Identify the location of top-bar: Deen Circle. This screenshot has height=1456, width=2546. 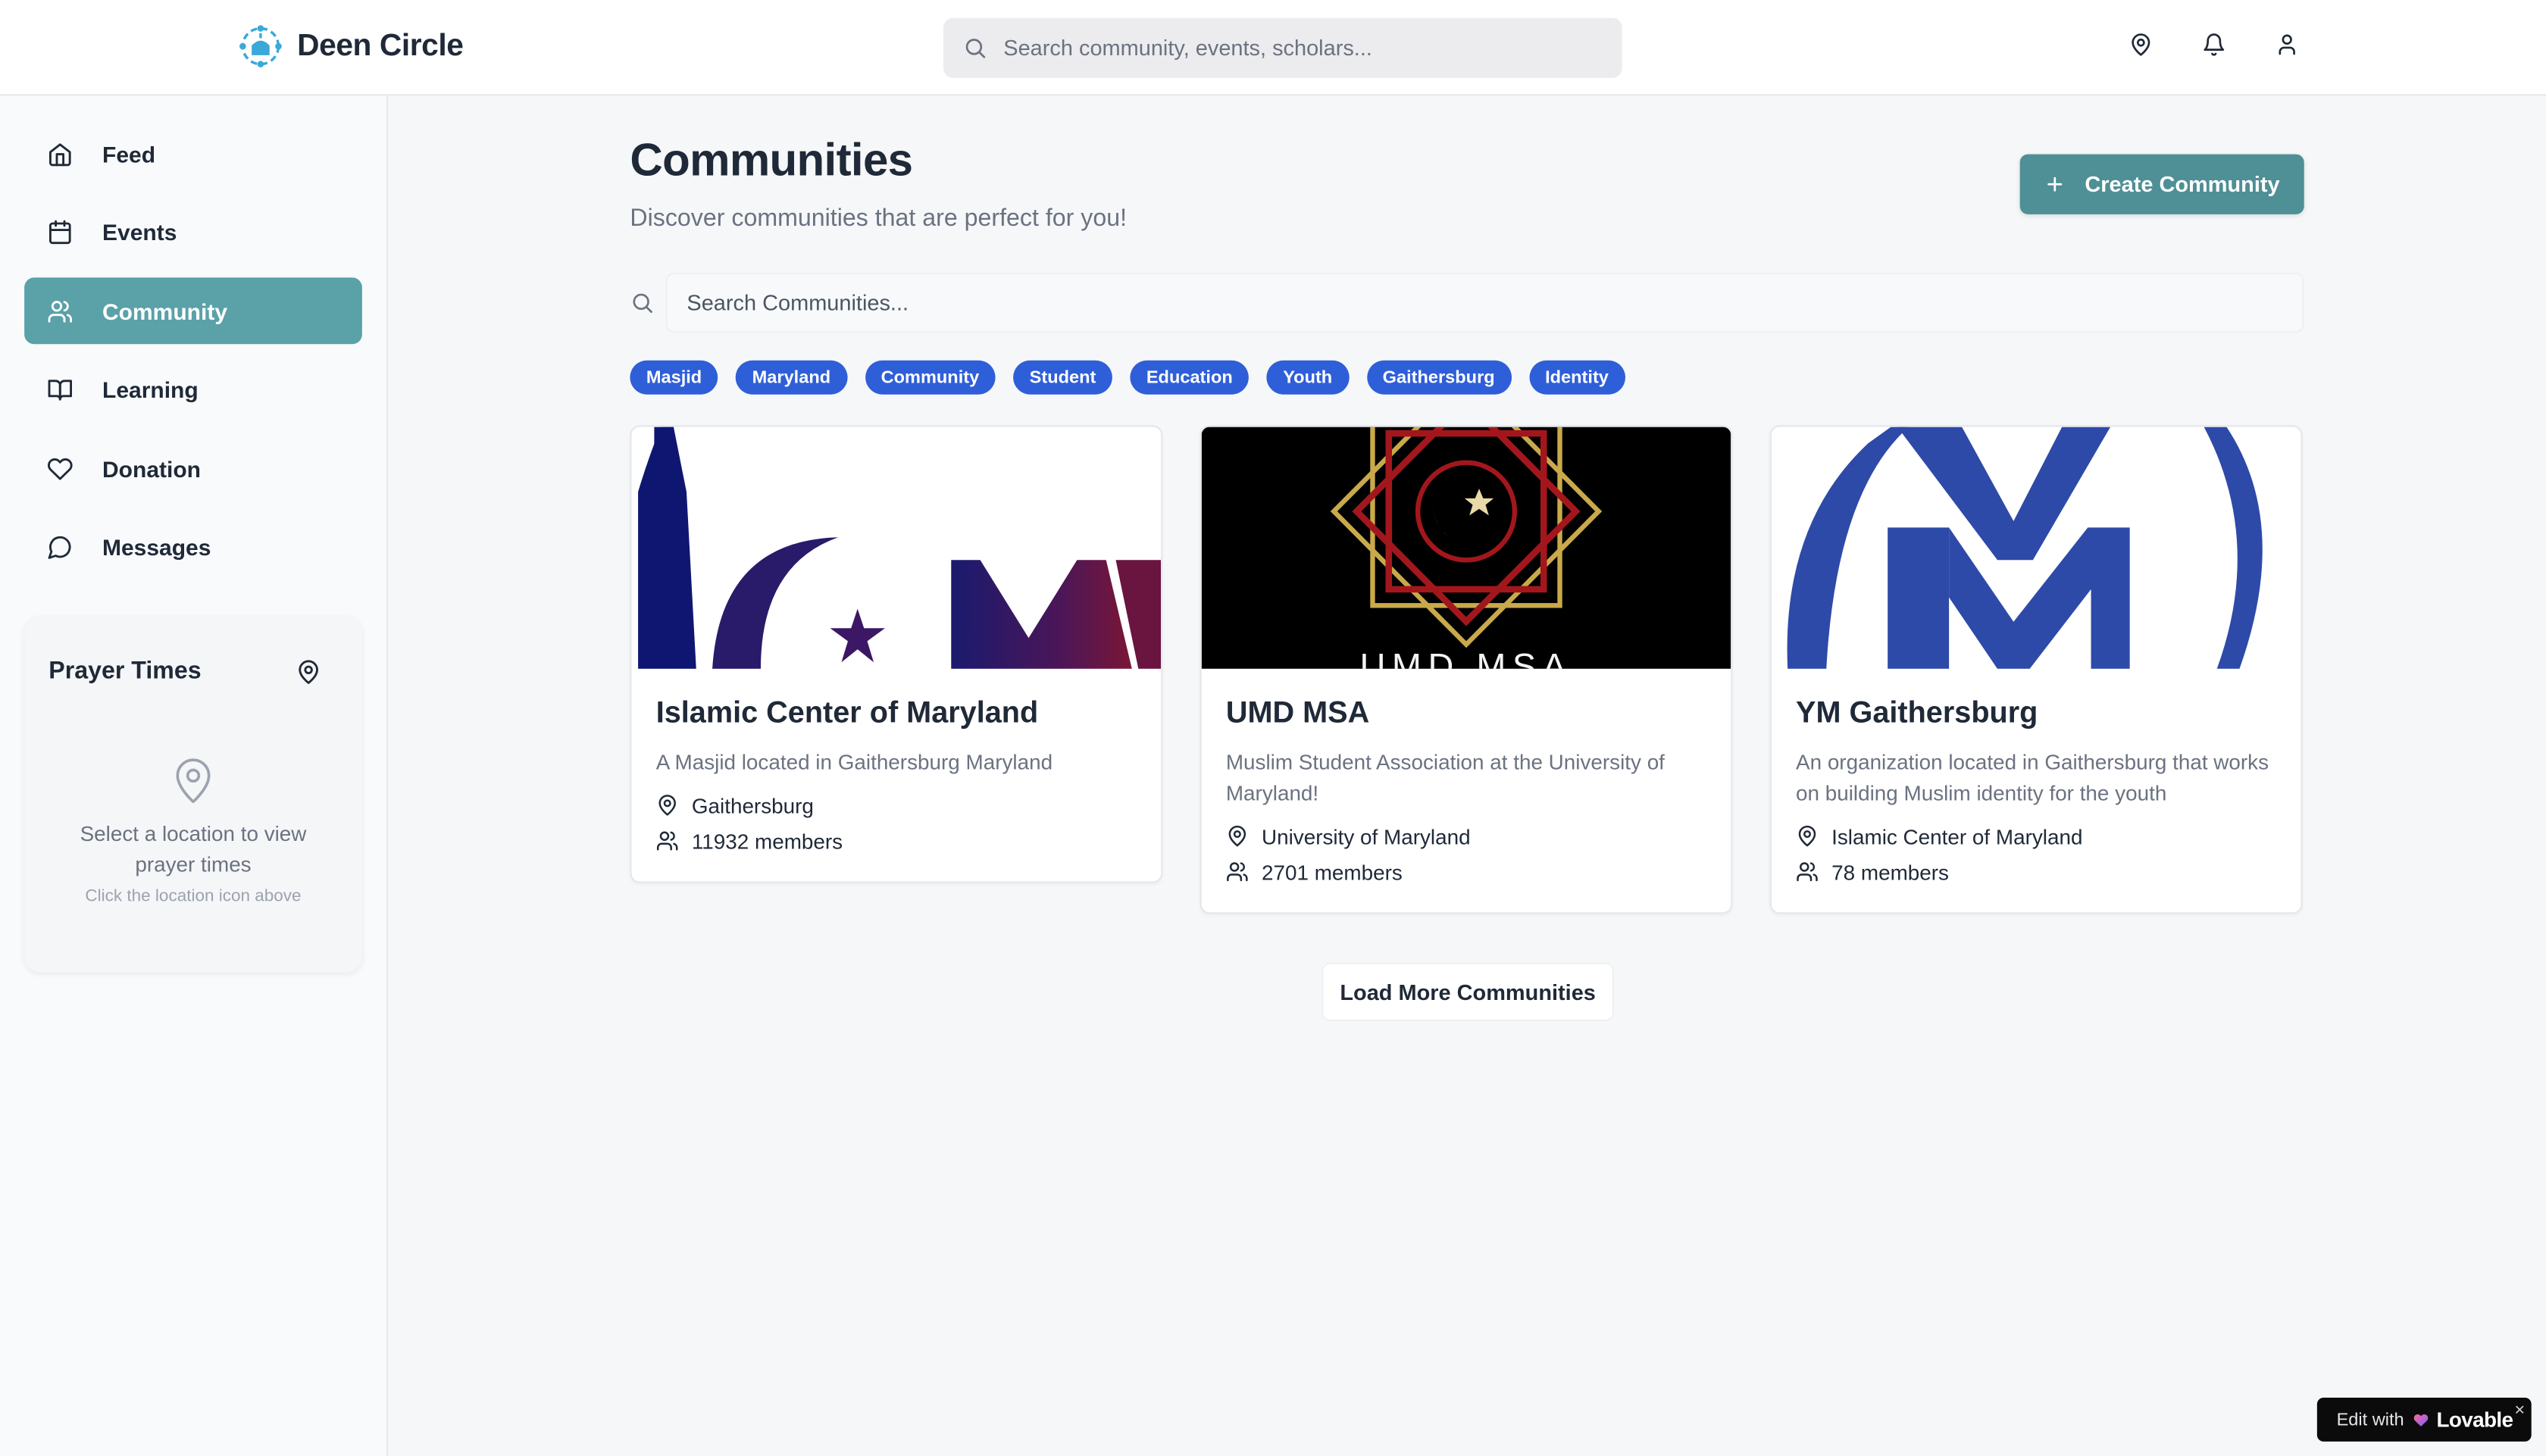
(1273, 48).